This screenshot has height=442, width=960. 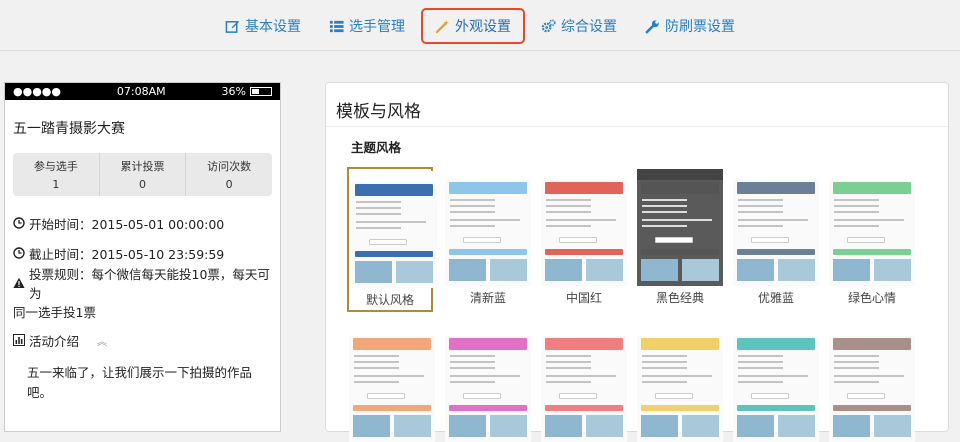 I want to click on tab-contestant-management: 选手管理, so click(x=367, y=26).